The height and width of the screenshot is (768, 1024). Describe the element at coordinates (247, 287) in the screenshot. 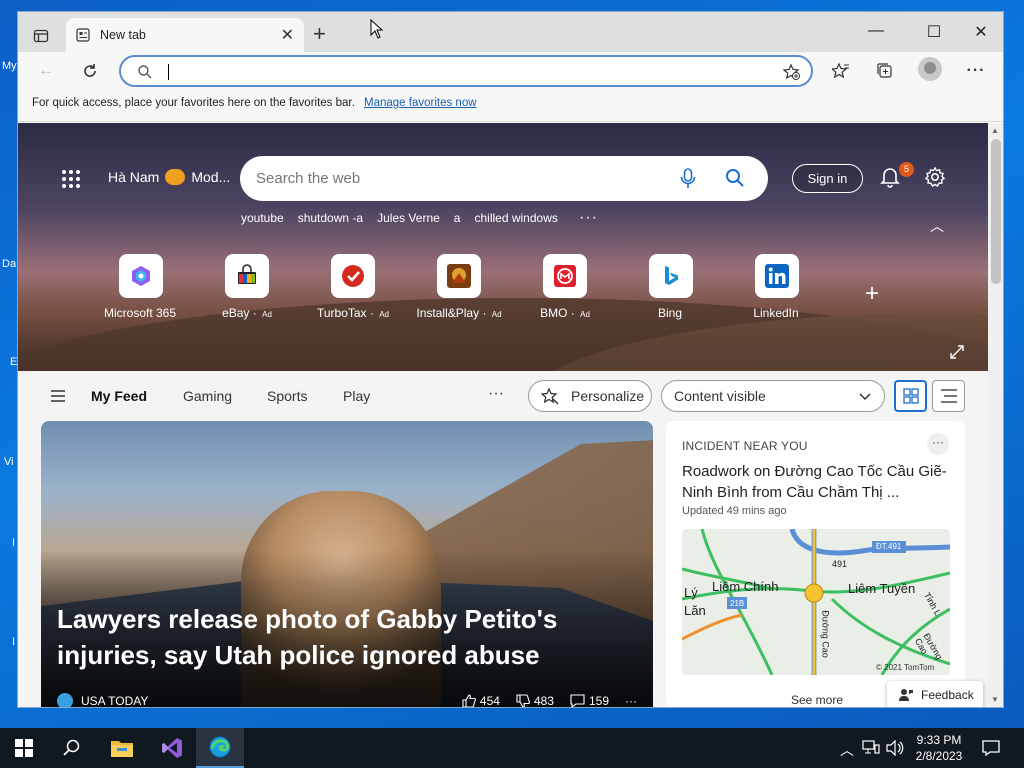

I see `quick-link-ebay: eBay · Ad` at that location.